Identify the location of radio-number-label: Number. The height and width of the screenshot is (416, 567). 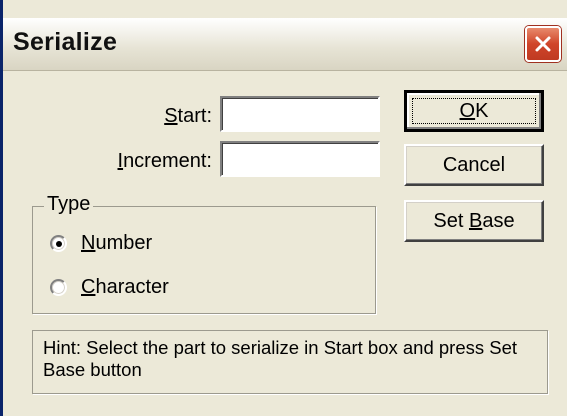
(116, 243).